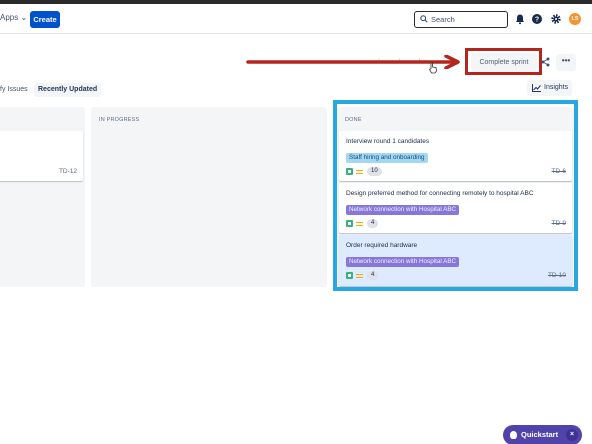 This screenshot has height=444, width=592. I want to click on insights-label: Insights, so click(556, 87).